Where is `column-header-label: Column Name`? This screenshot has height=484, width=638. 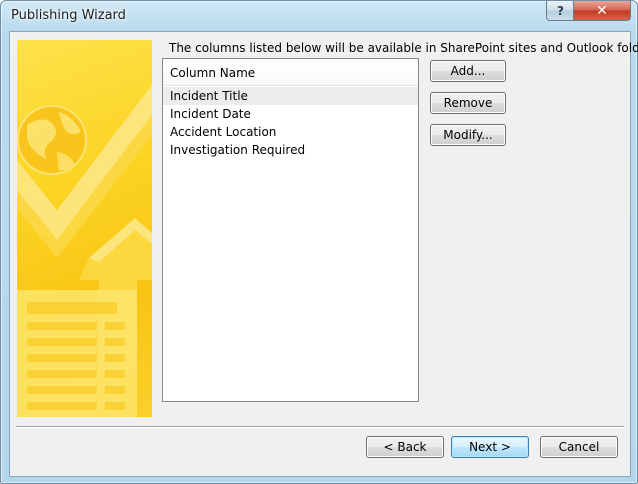 column-header-label: Column Name is located at coordinates (213, 73).